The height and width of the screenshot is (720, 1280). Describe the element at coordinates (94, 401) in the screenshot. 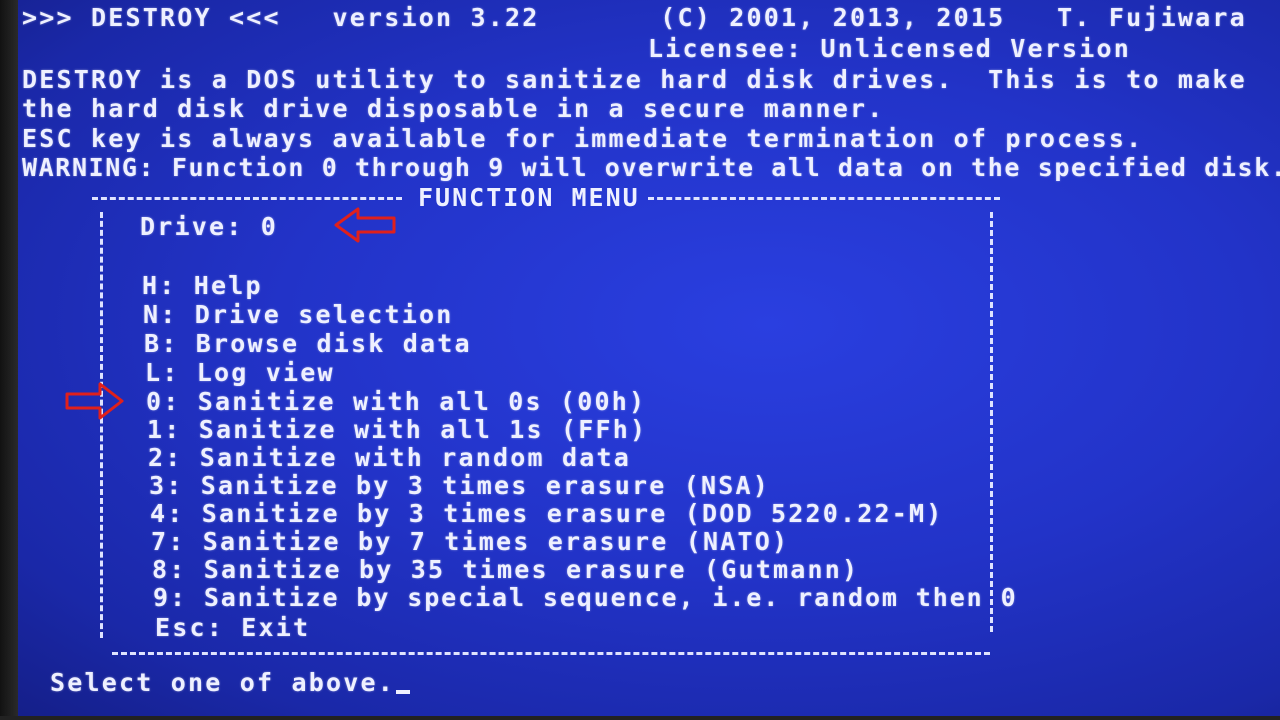

I see `right-arrow-icon` at that location.